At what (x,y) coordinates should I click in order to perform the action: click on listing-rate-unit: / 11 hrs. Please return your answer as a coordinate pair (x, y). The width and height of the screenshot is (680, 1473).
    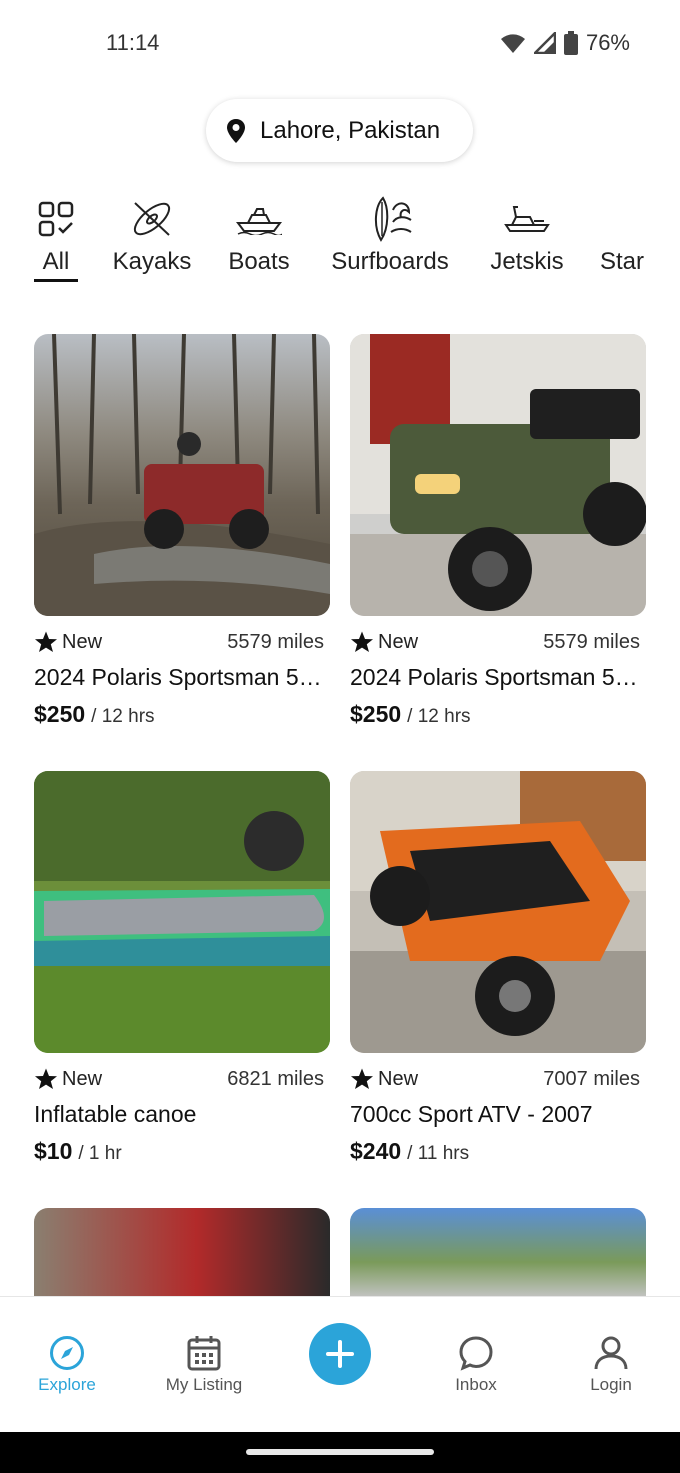
    Looking at the image, I should click on (438, 1153).